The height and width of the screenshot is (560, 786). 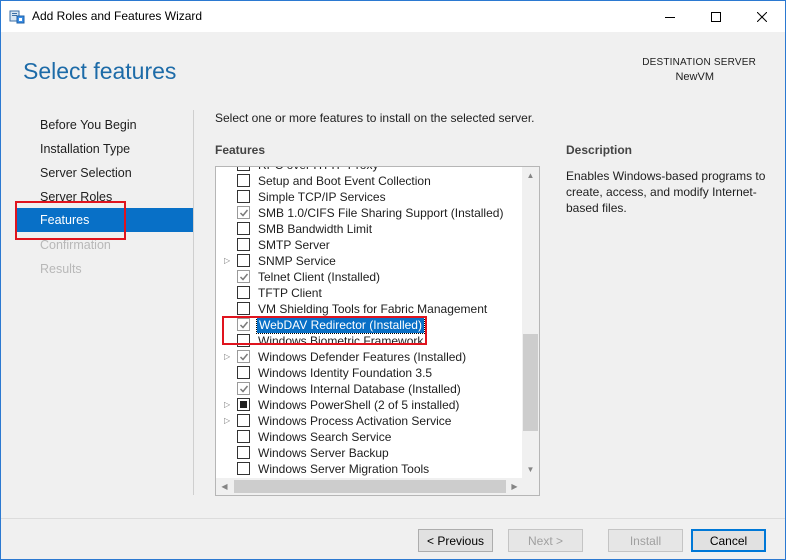 I want to click on feature-row: ▷ Windows Defender Features (Installed), so click(x=369, y=357).